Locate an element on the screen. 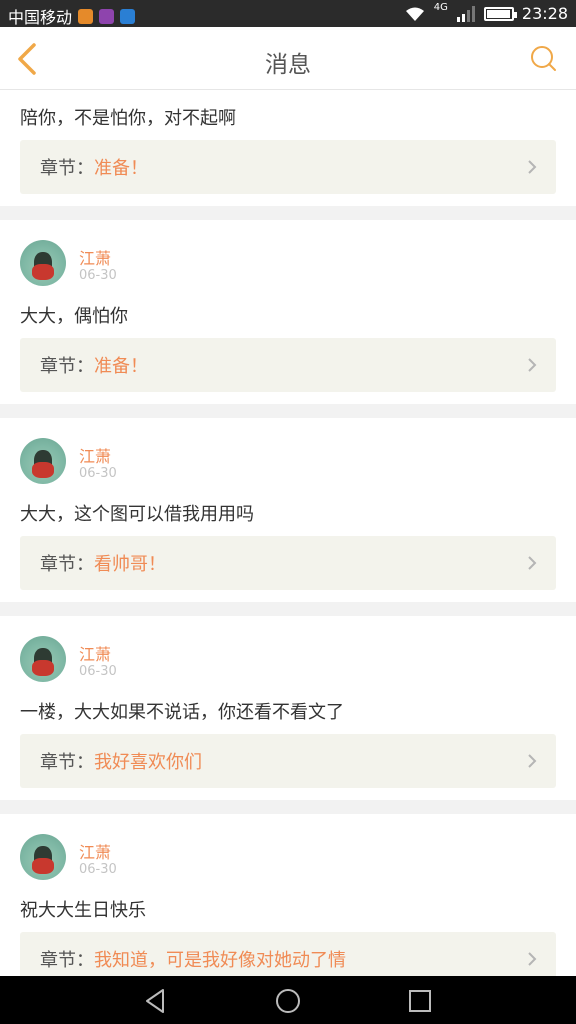  circle-home-icon is located at coordinates (288, 1001).